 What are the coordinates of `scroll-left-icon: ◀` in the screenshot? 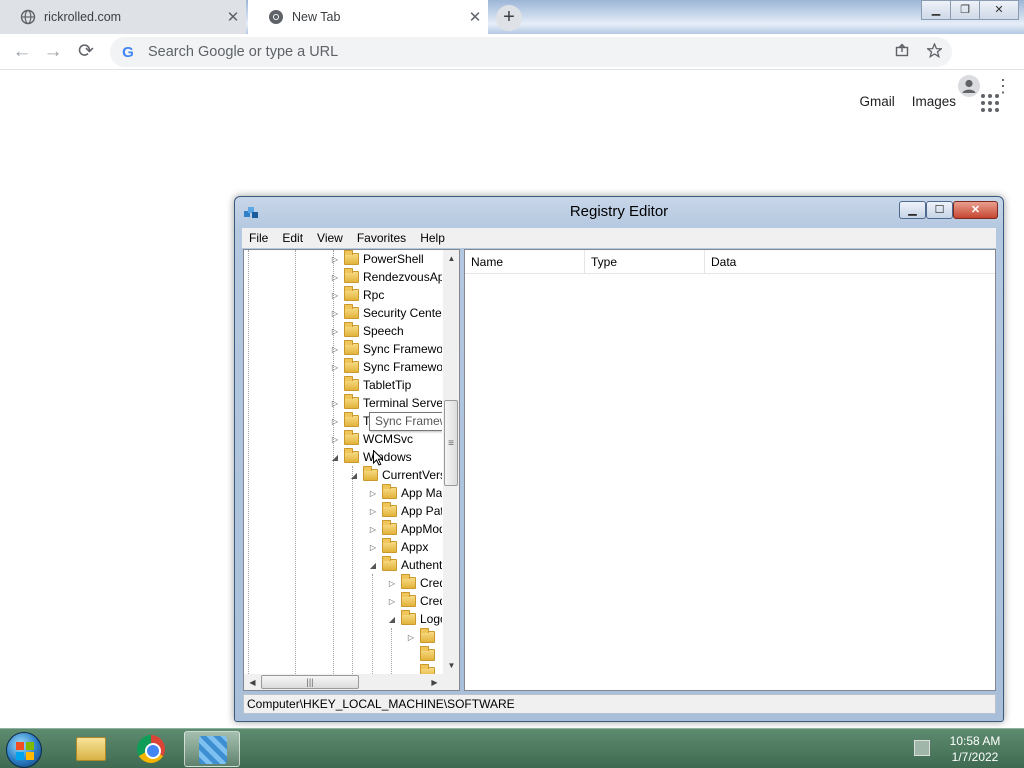 It's located at (252, 682).